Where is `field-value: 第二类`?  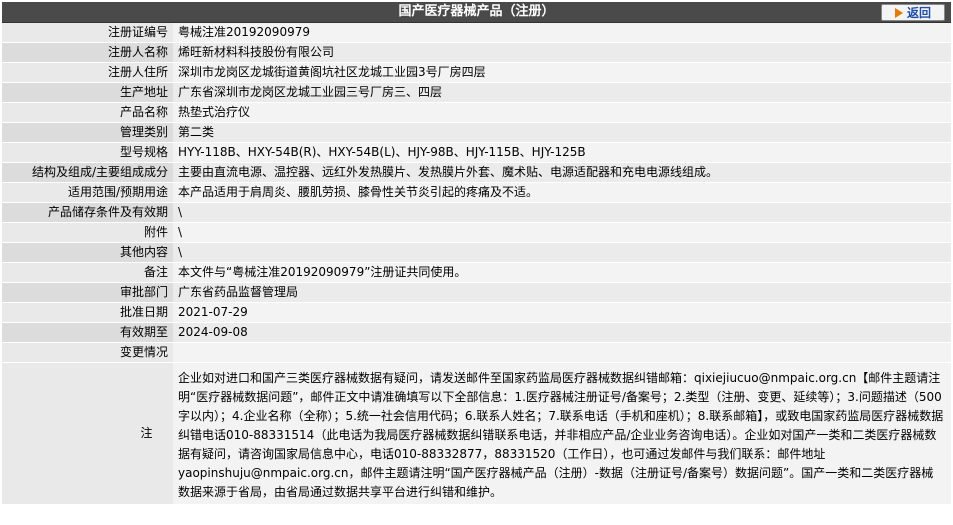
field-value: 第二类 is located at coordinates (562, 132).